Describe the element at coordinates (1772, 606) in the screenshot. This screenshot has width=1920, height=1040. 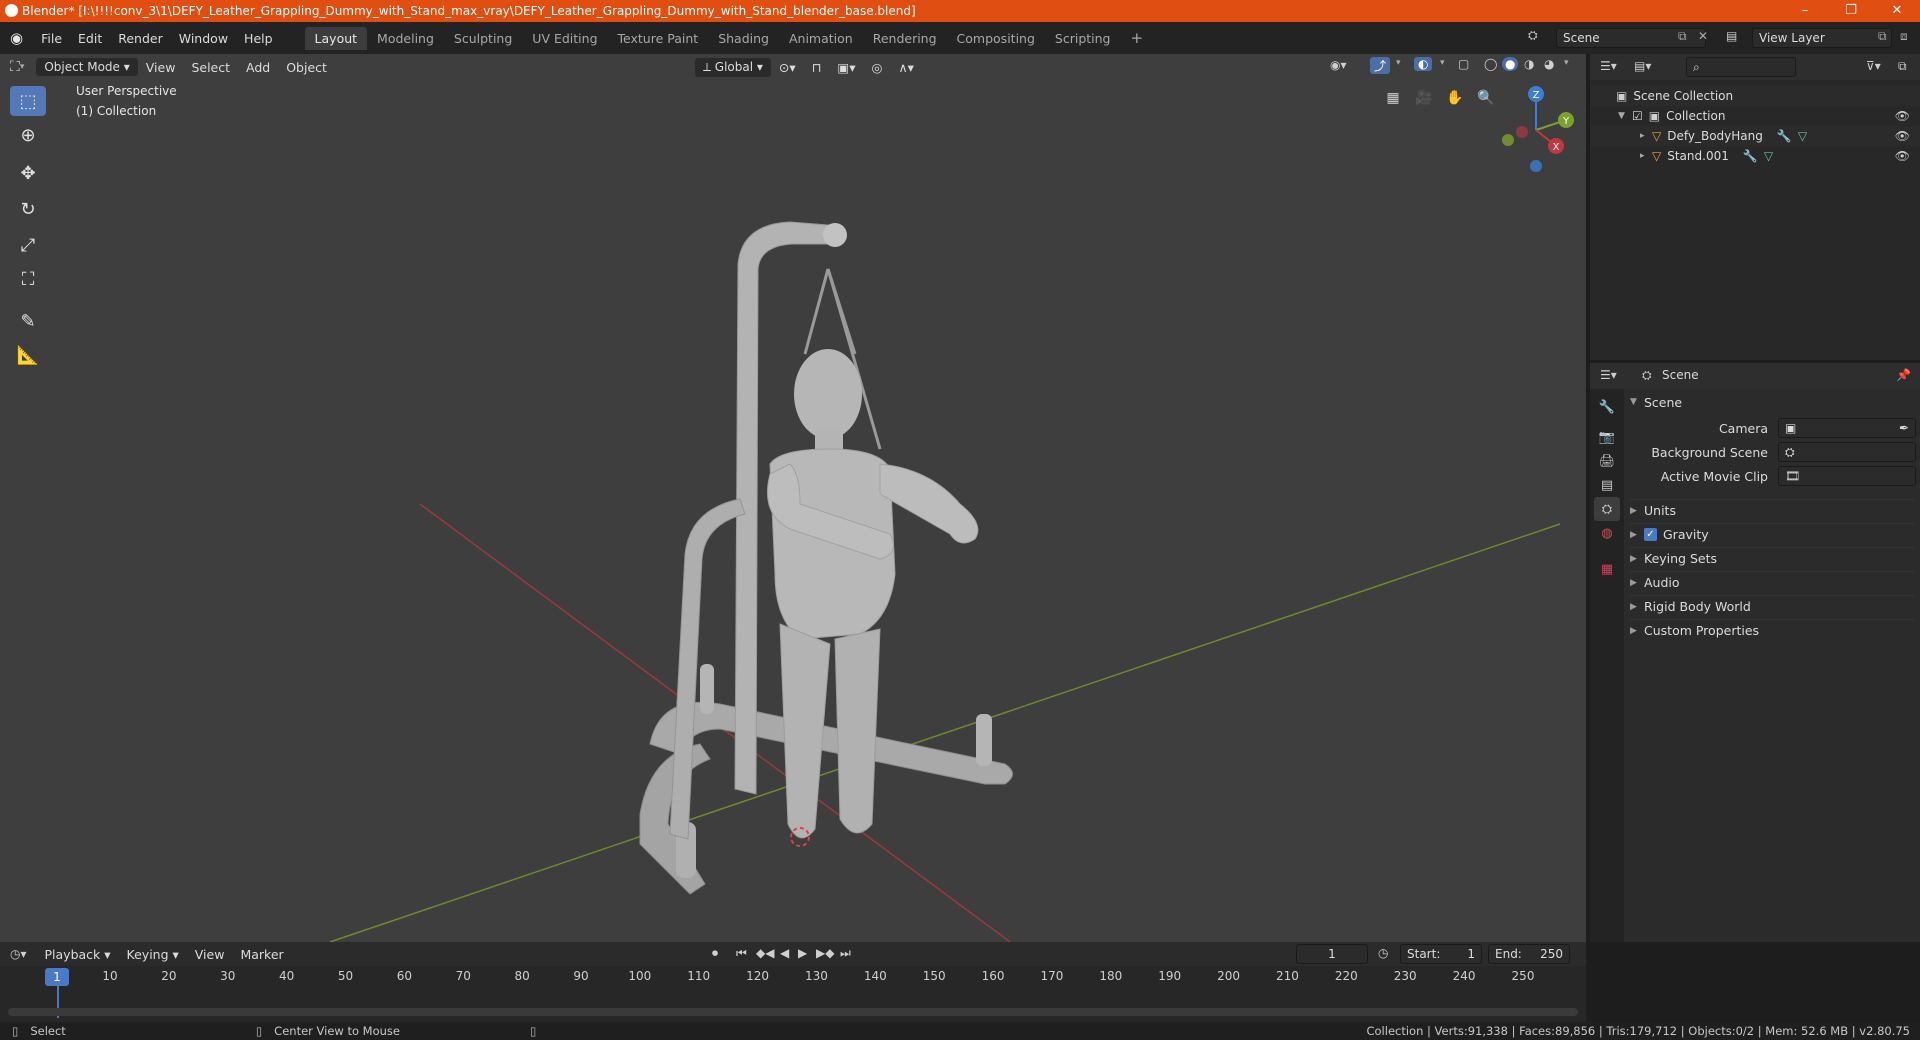
I see `rigid-body-world-panel-header: ▶ Rigid Body World` at that location.